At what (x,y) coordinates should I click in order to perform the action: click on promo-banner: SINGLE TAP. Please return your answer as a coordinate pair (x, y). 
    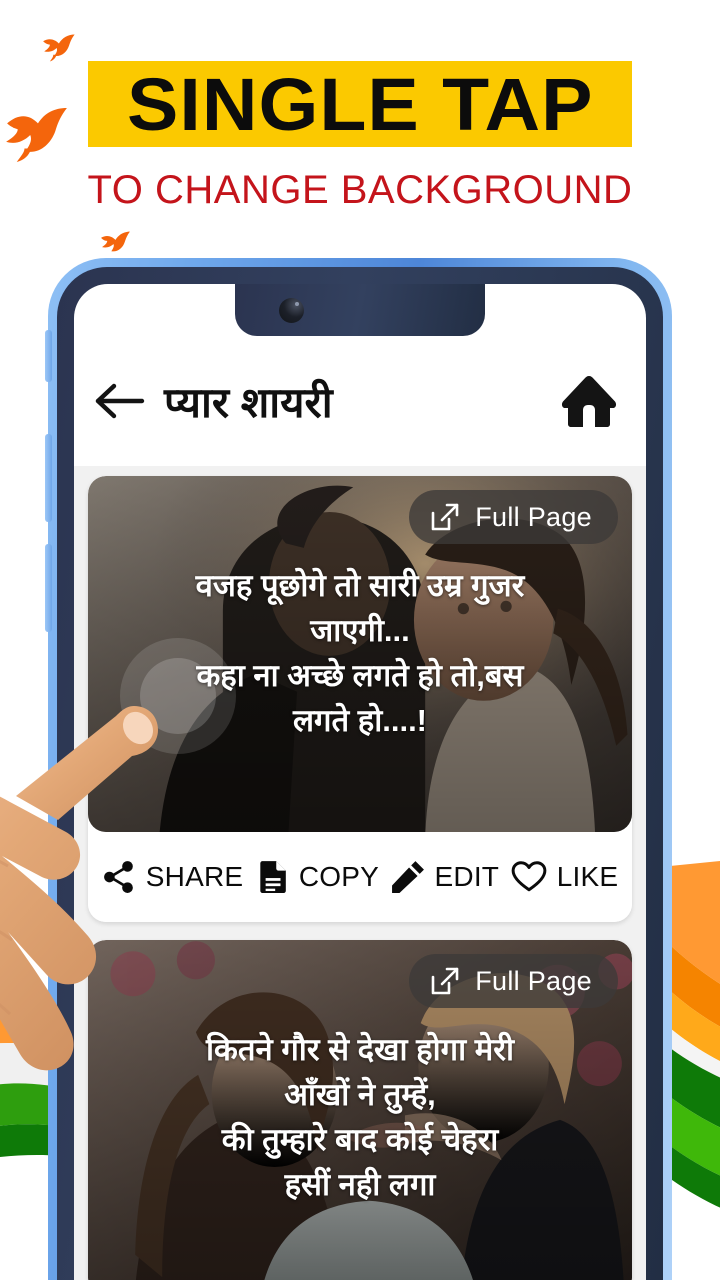
    Looking at the image, I should click on (360, 104).